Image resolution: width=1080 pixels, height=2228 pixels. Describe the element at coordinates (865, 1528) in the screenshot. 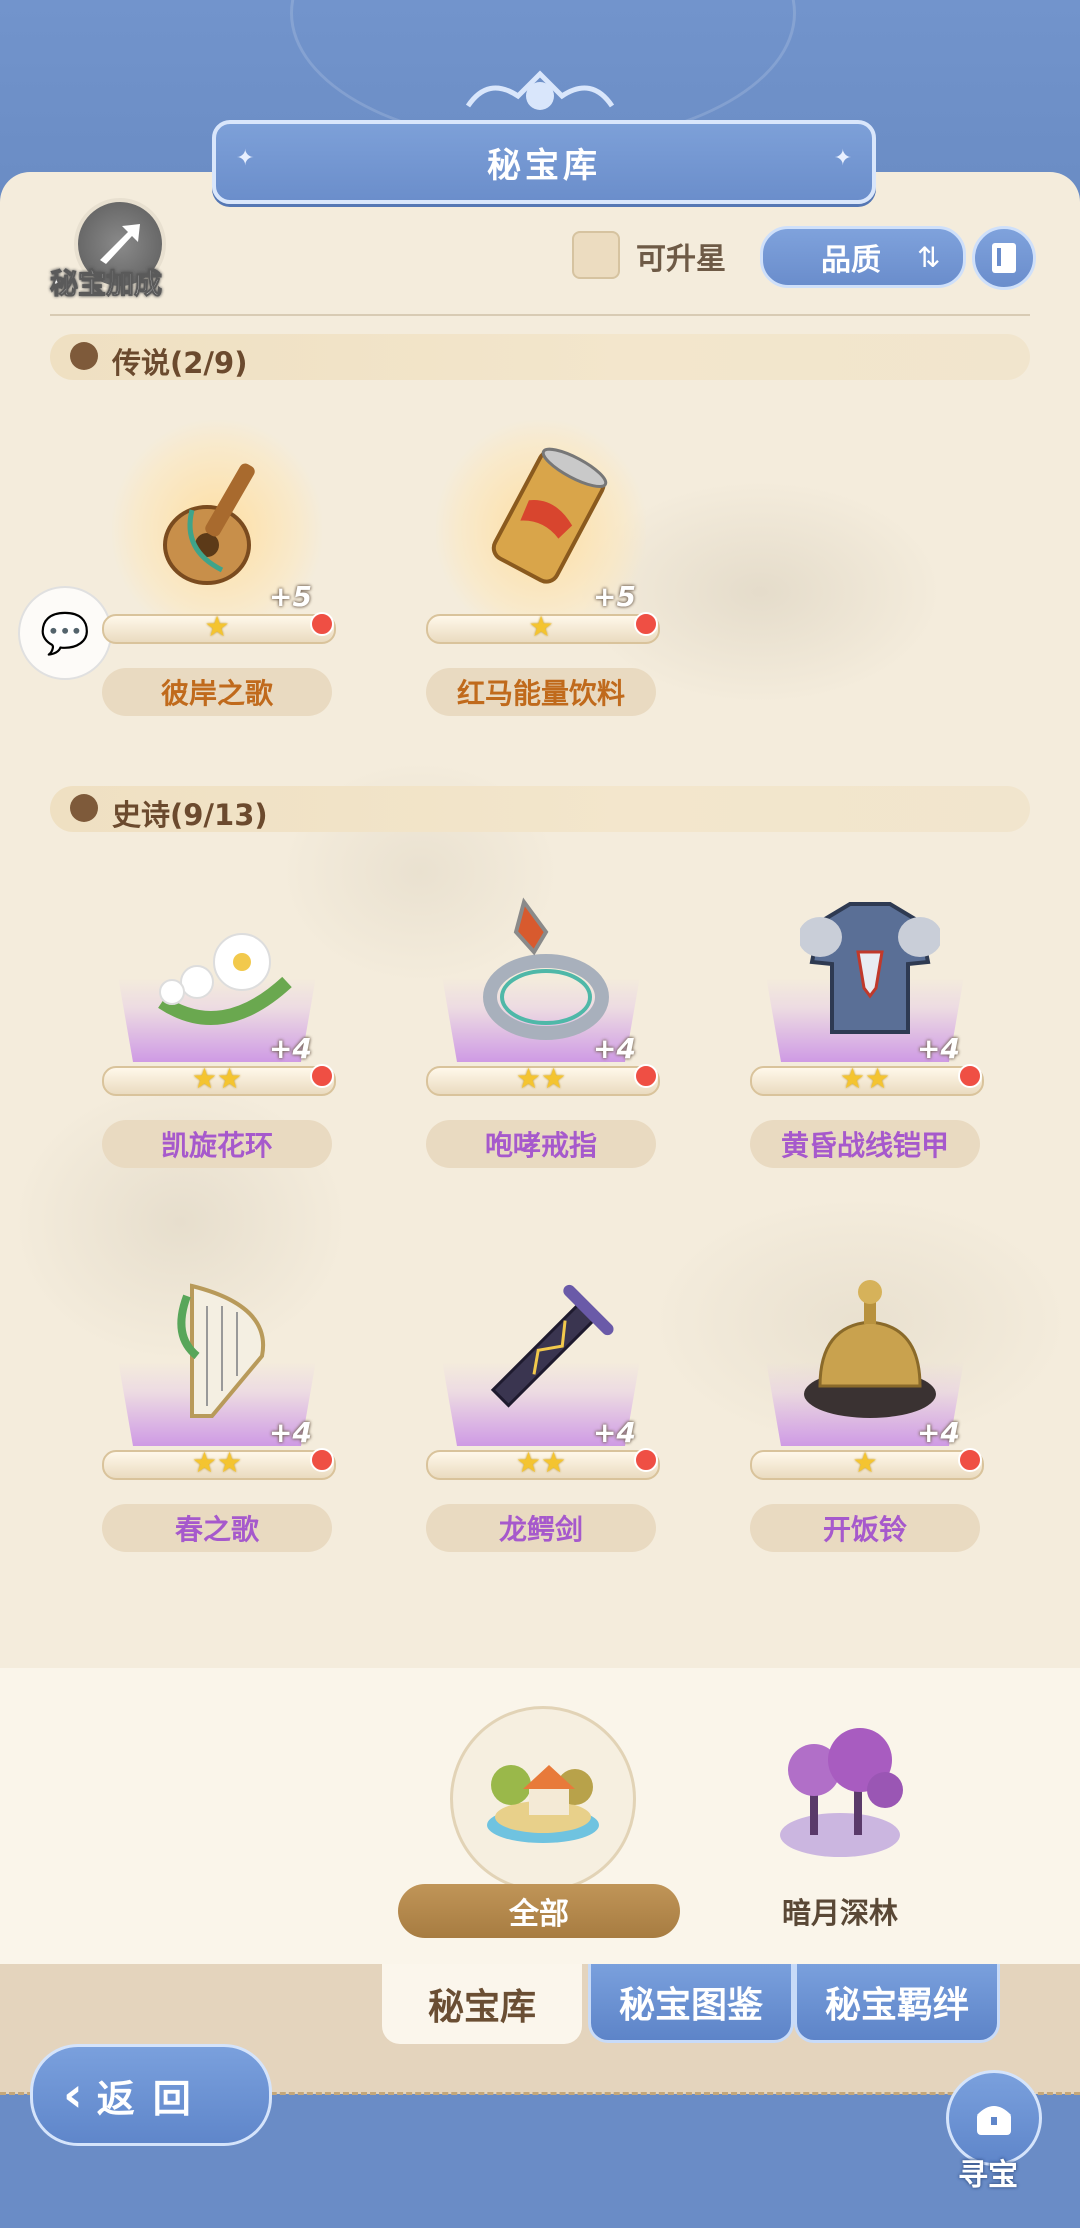

I see `item-name: 开饭铃` at that location.